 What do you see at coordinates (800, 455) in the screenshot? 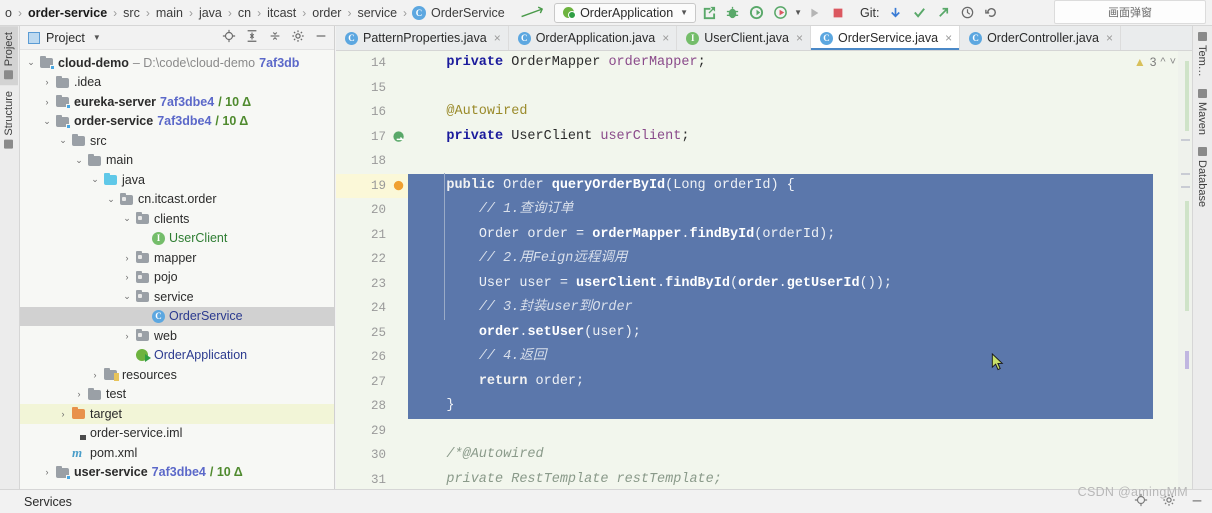
I see `code-line-30: /*@Autowired` at bounding box center [800, 455].